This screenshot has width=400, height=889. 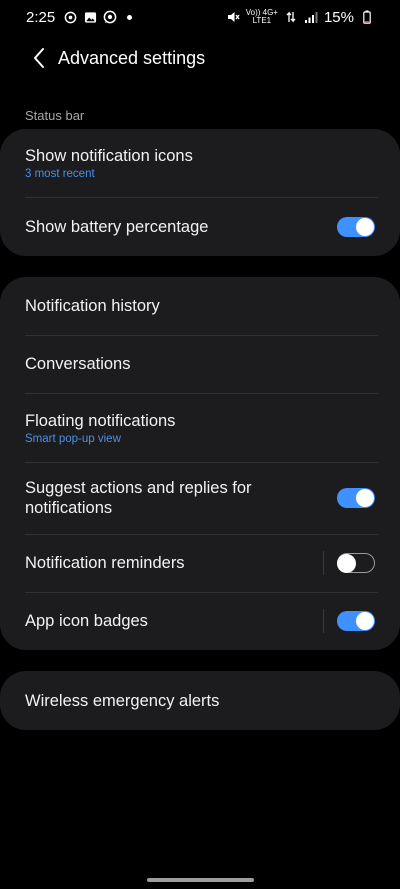 I want to click on app-bar: Advanced settings, so click(x=200, y=58).